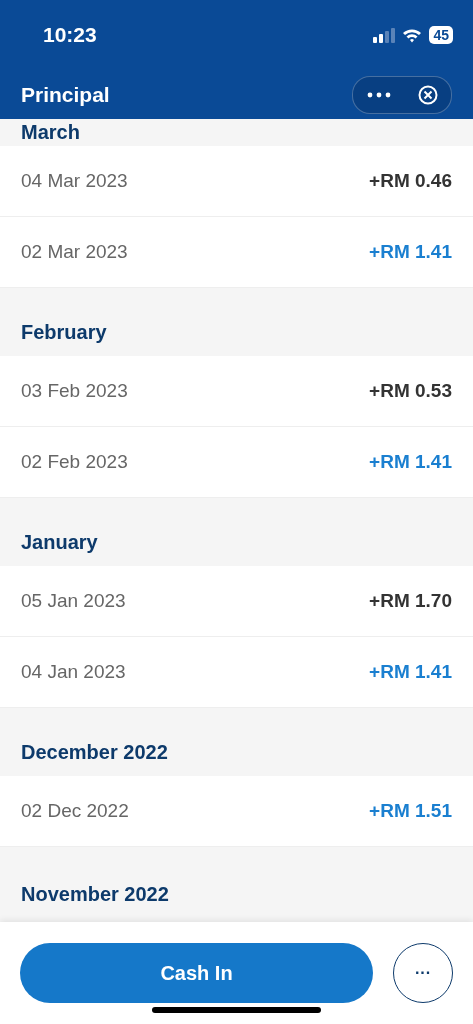 The image size is (473, 1024). I want to click on page-title: Principal, so click(65, 94).